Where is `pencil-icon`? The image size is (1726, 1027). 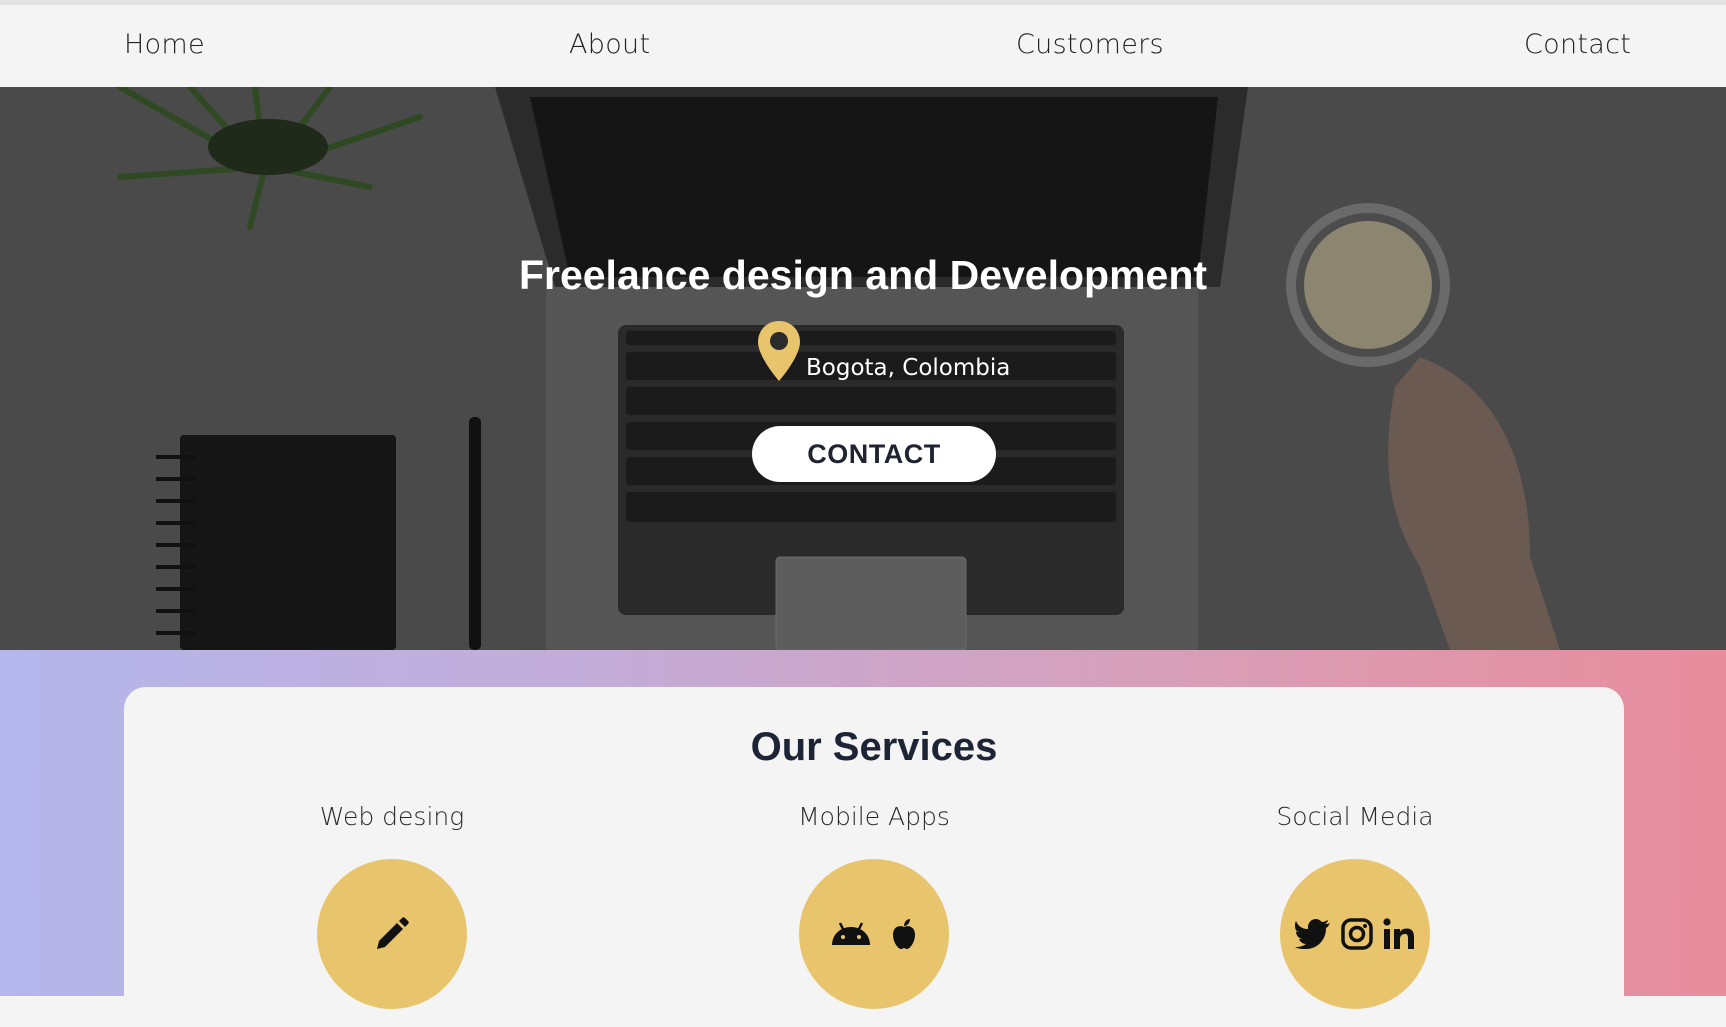
pencil-icon is located at coordinates (393, 933).